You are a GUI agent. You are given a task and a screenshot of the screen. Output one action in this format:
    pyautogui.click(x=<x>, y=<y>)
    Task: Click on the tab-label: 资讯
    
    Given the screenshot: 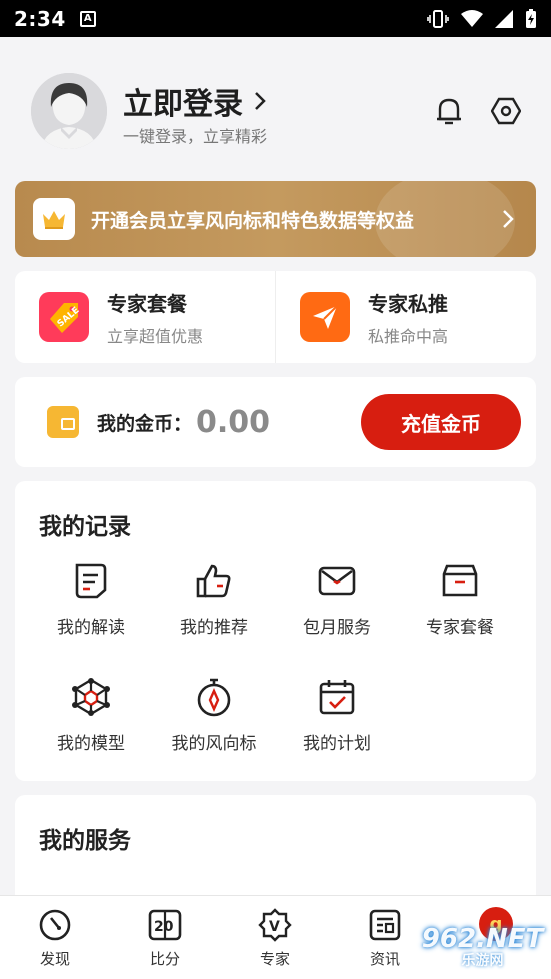 What is the action you would take?
    pyautogui.click(x=384, y=959)
    